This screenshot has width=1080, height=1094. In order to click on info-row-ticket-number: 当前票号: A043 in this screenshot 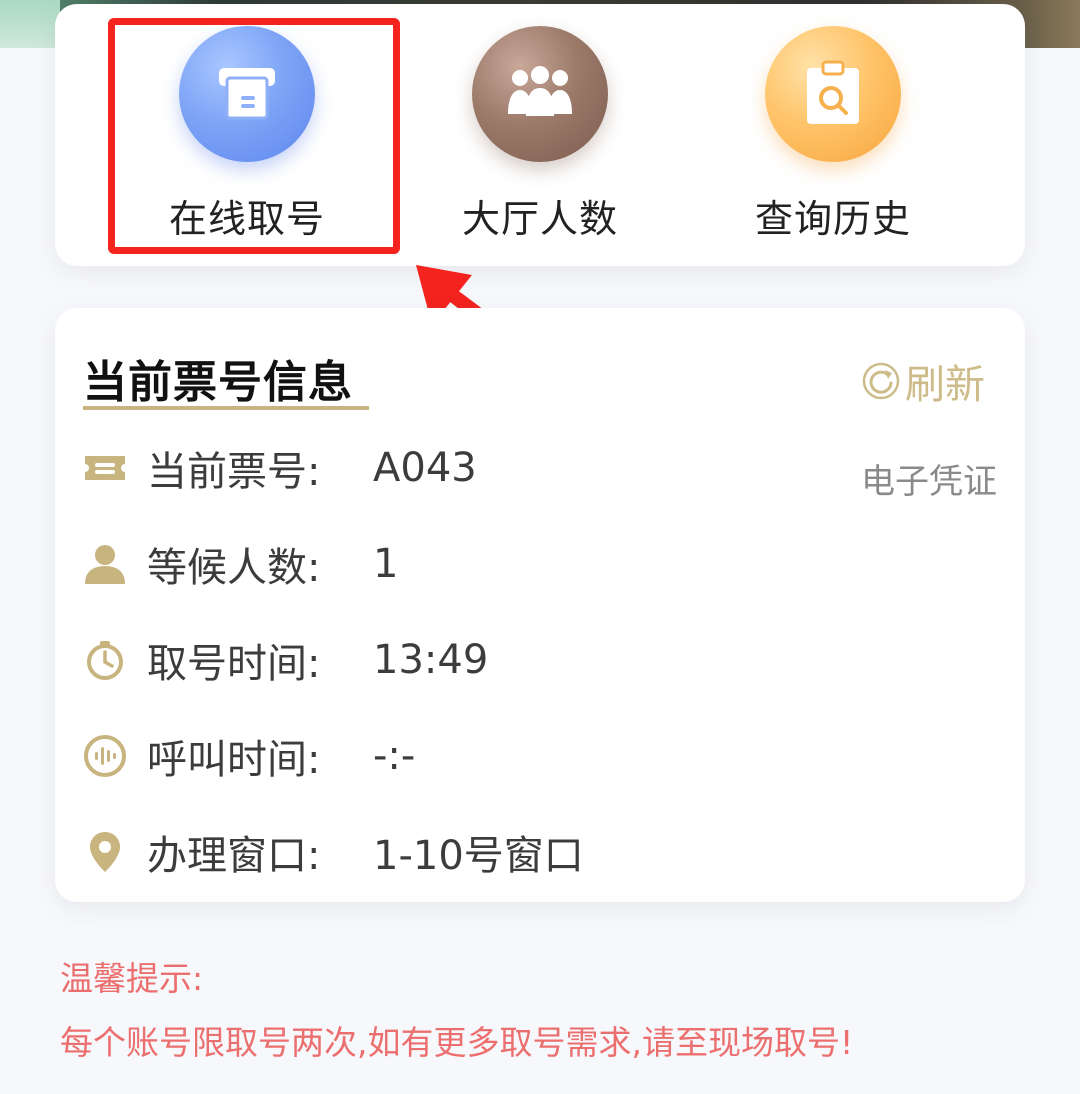, I will do `click(279, 468)`.